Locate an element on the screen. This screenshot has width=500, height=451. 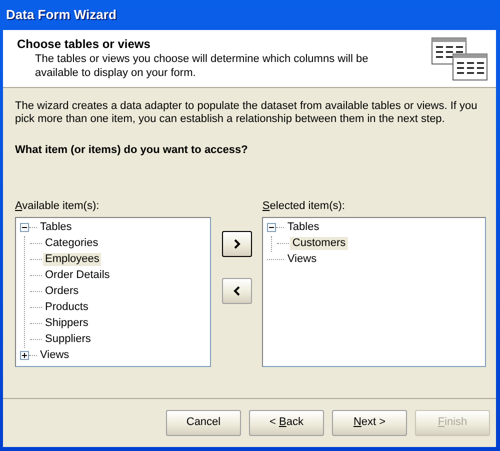
page-subtitle: The tables or views you choose will determine which columns will be available to display on your form. is located at coordinates (202, 66).